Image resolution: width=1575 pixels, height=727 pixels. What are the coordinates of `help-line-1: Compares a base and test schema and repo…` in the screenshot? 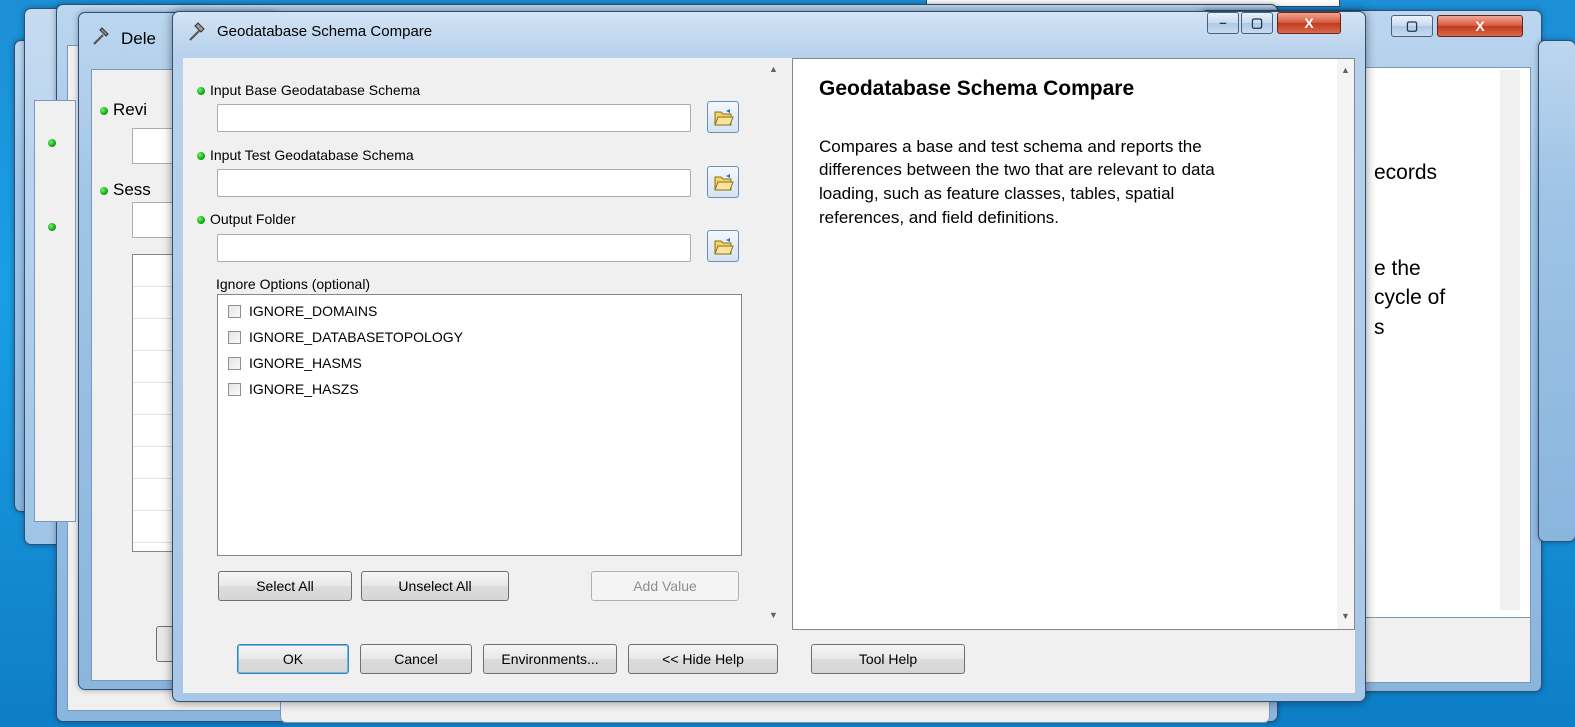 It's located at (1010, 146).